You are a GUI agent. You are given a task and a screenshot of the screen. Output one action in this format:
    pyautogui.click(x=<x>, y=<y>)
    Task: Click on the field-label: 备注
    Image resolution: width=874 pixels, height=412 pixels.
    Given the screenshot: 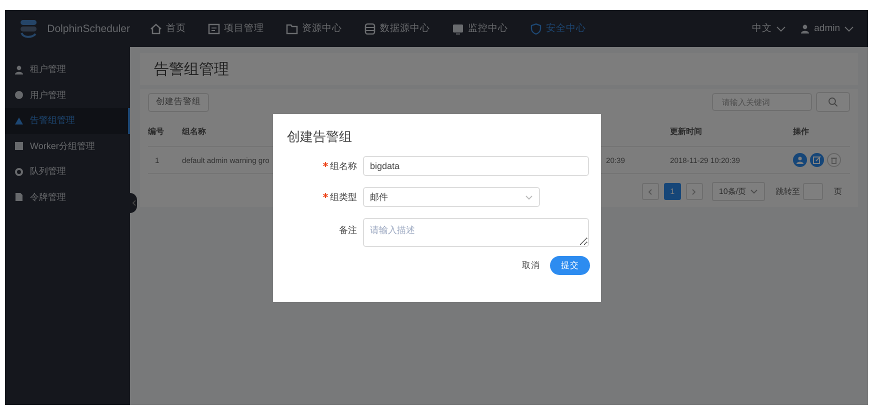 What is the action you would take?
    pyautogui.click(x=348, y=230)
    